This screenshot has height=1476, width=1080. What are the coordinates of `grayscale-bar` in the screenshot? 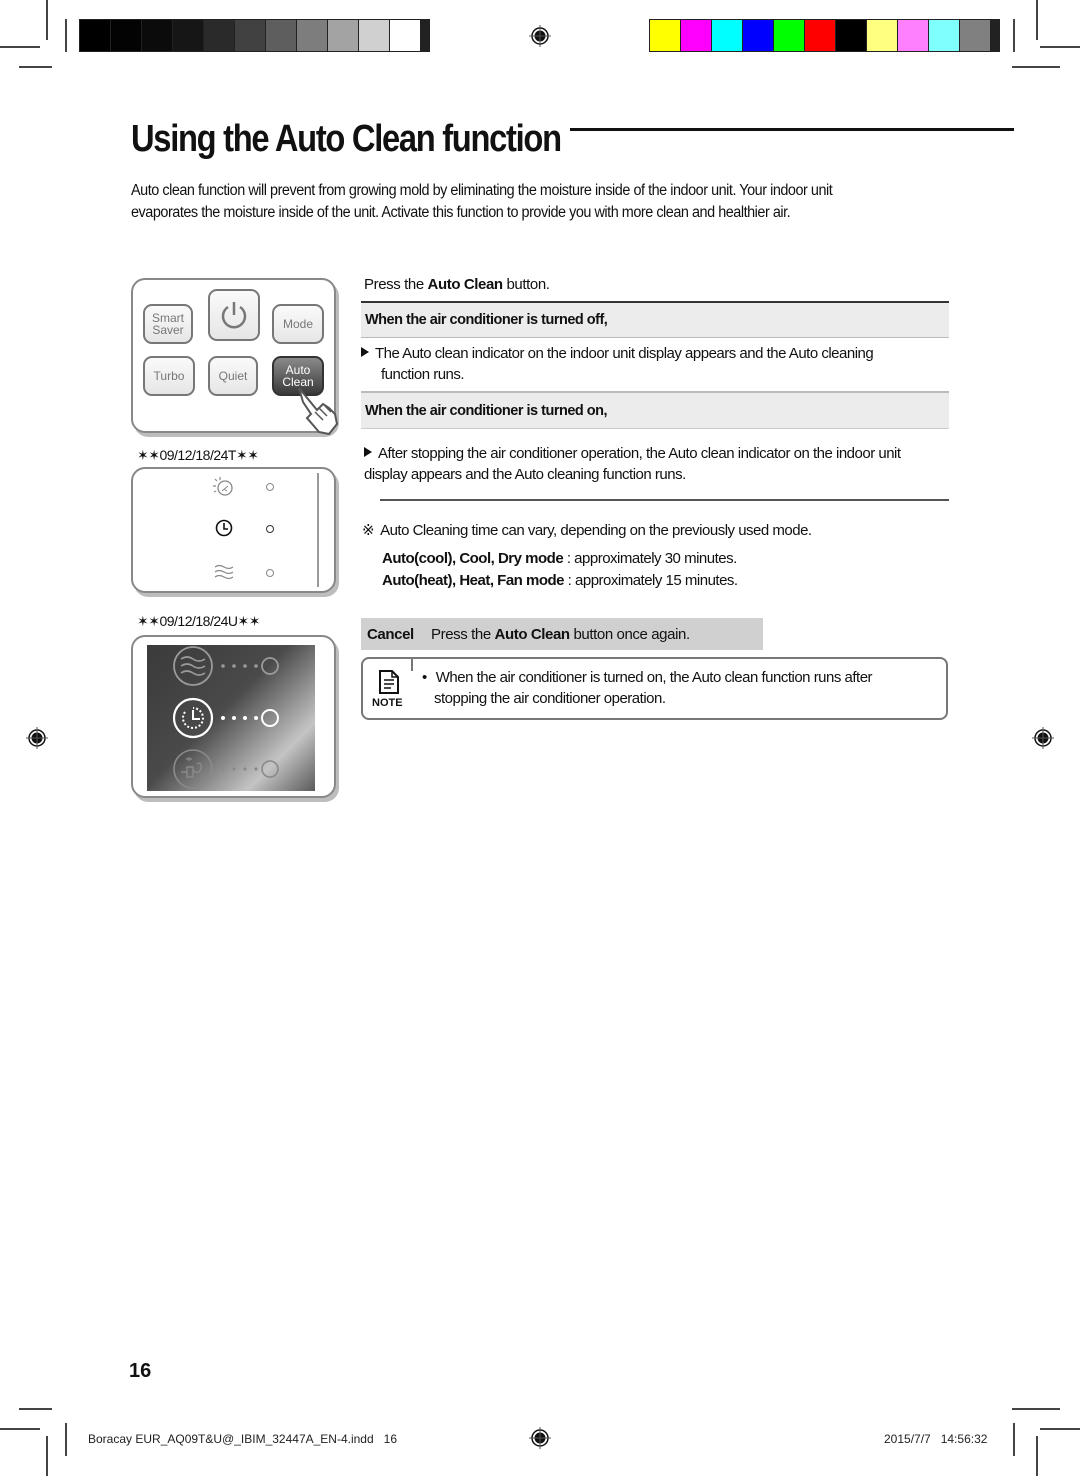 It's located at (254, 35).